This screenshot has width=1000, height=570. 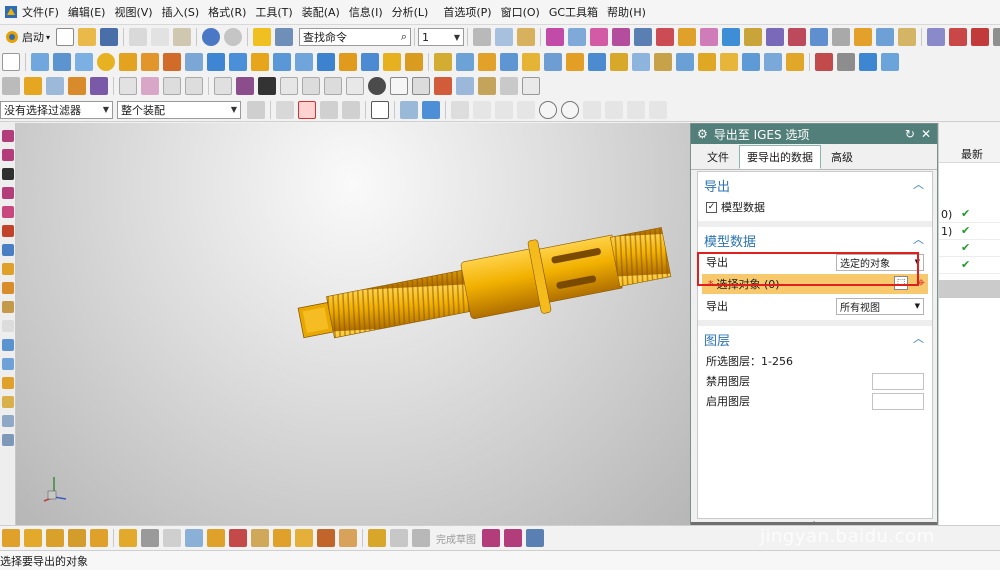 What do you see at coordinates (260, 61) in the screenshot?
I see `slot-icon` at bounding box center [260, 61].